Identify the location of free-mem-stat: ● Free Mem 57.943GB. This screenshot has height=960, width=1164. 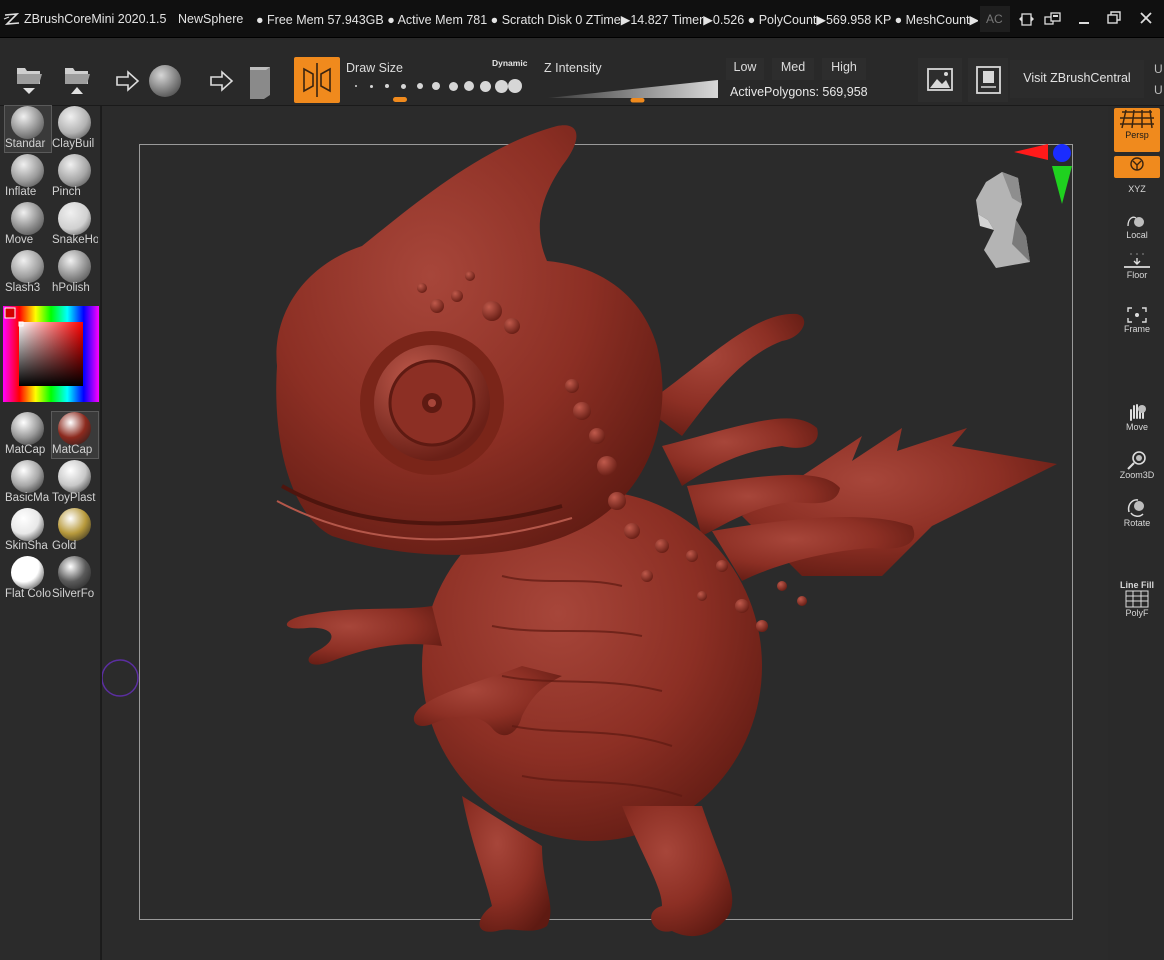
(320, 20).